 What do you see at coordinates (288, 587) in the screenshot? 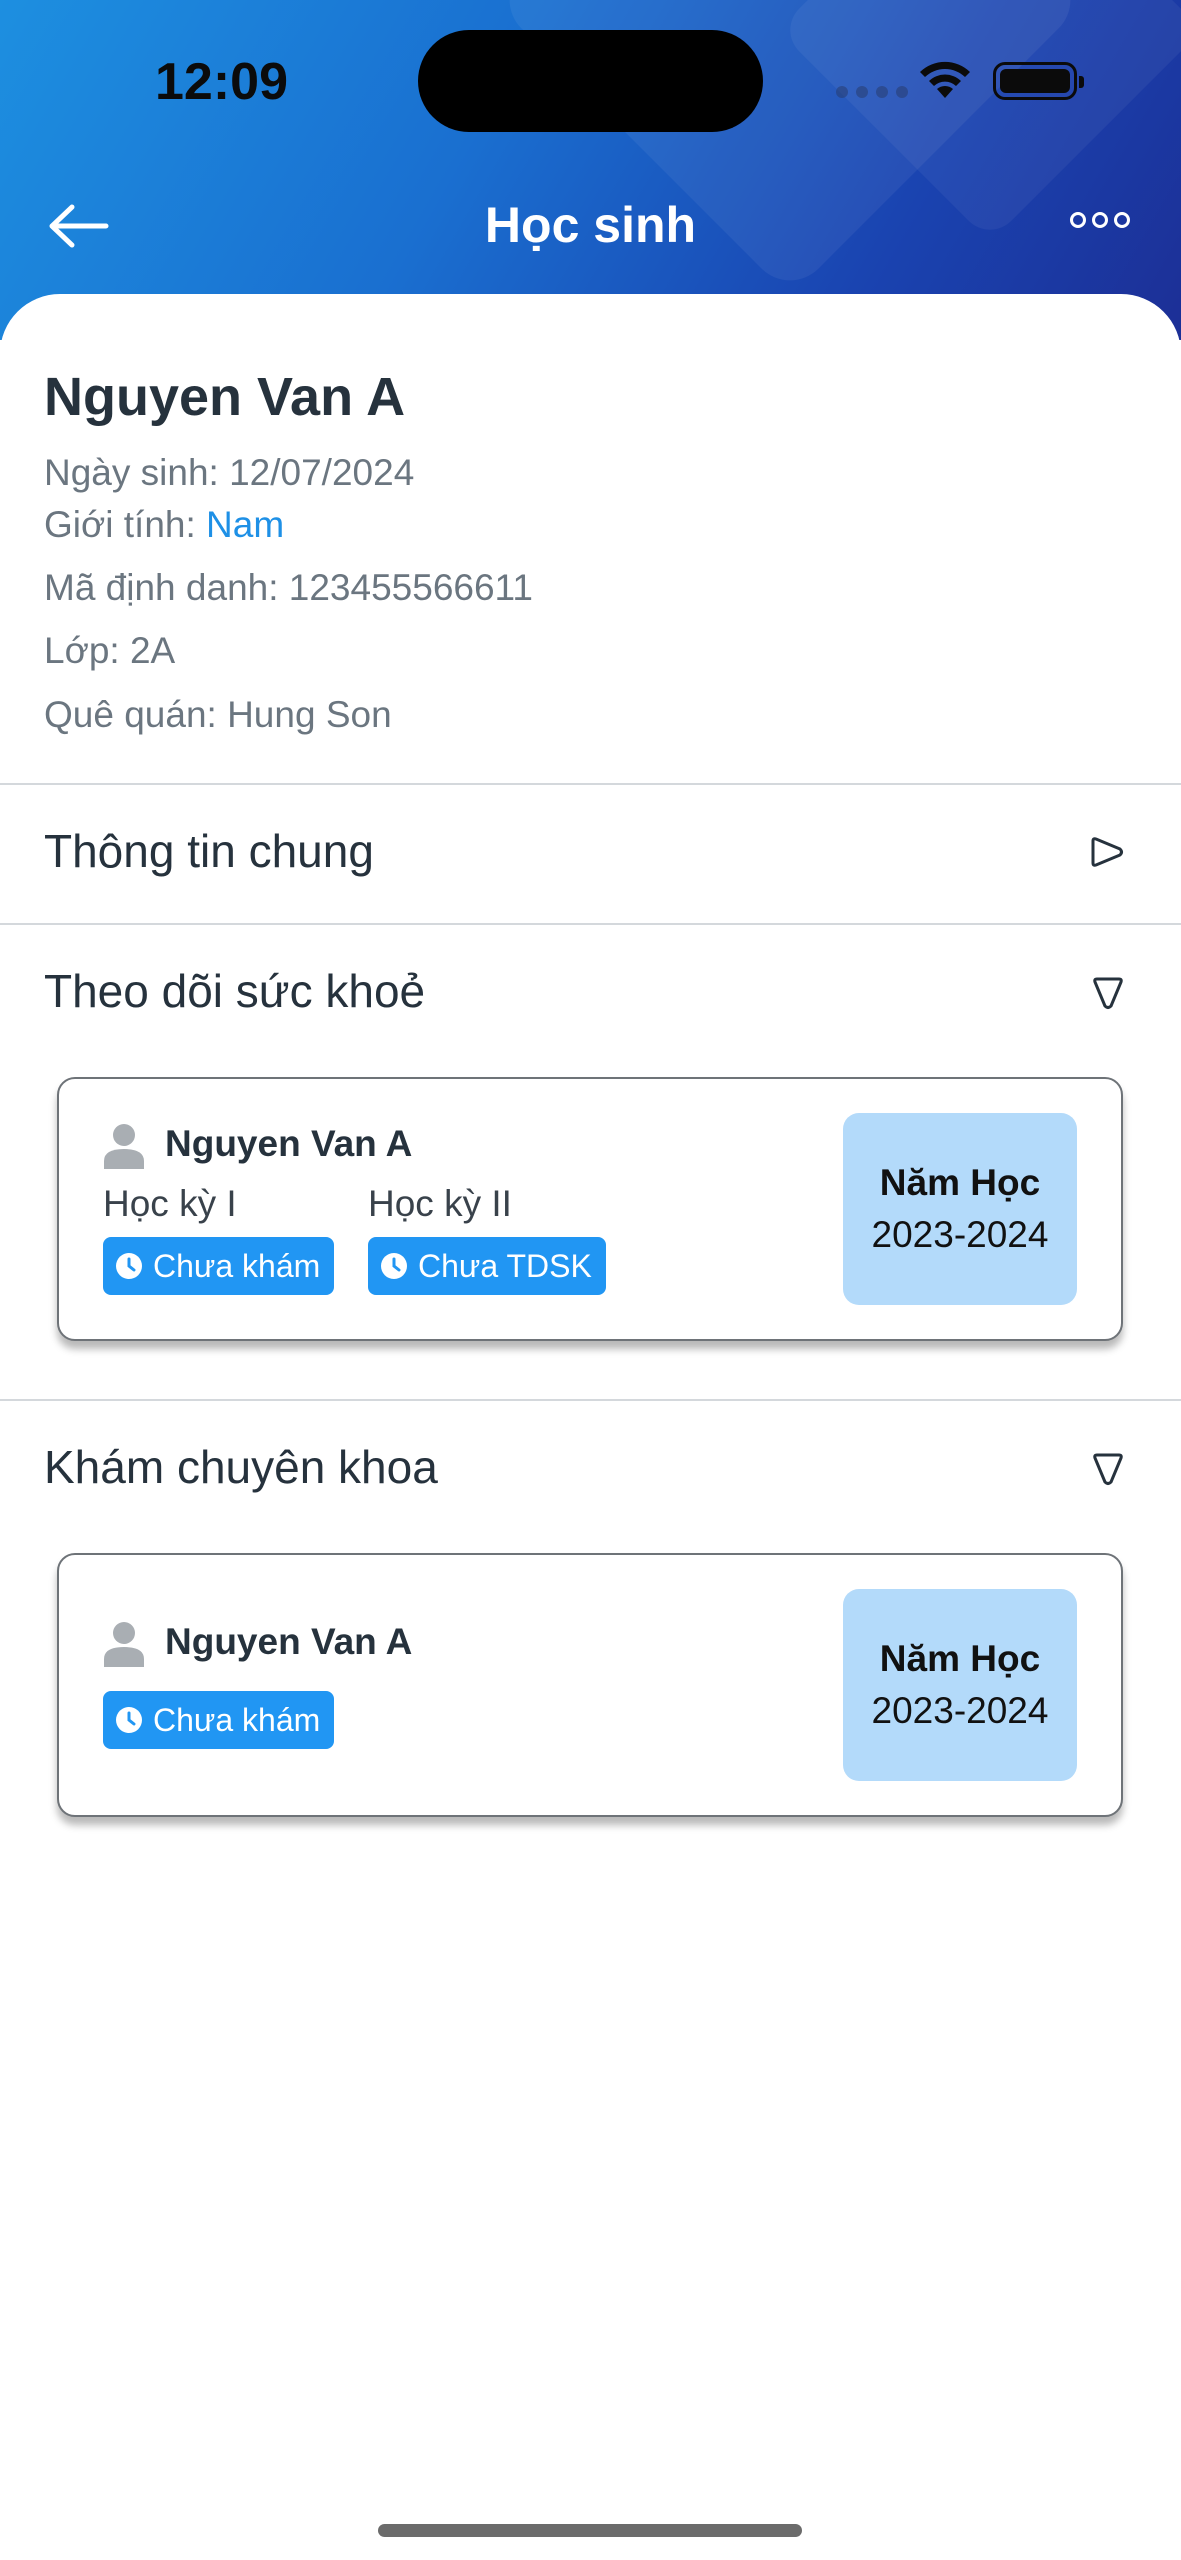
I see `student-id-code: Mã định danh: 123455566611` at bounding box center [288, 587].